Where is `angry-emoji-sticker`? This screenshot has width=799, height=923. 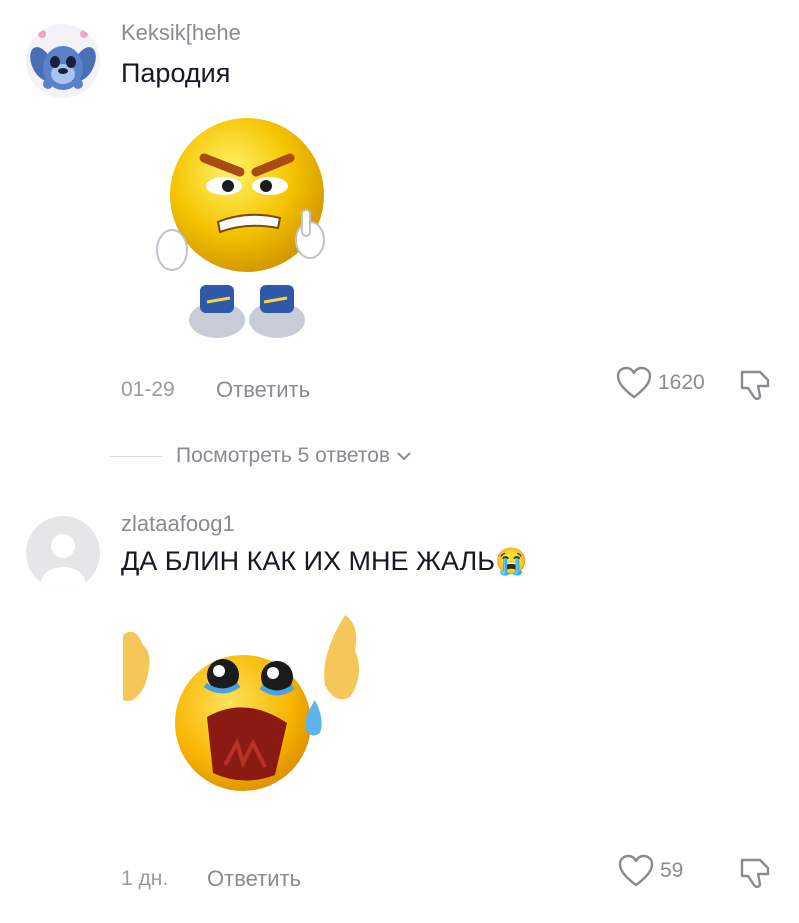
angry-emoji-sticker is located at coordinates (247, 232).